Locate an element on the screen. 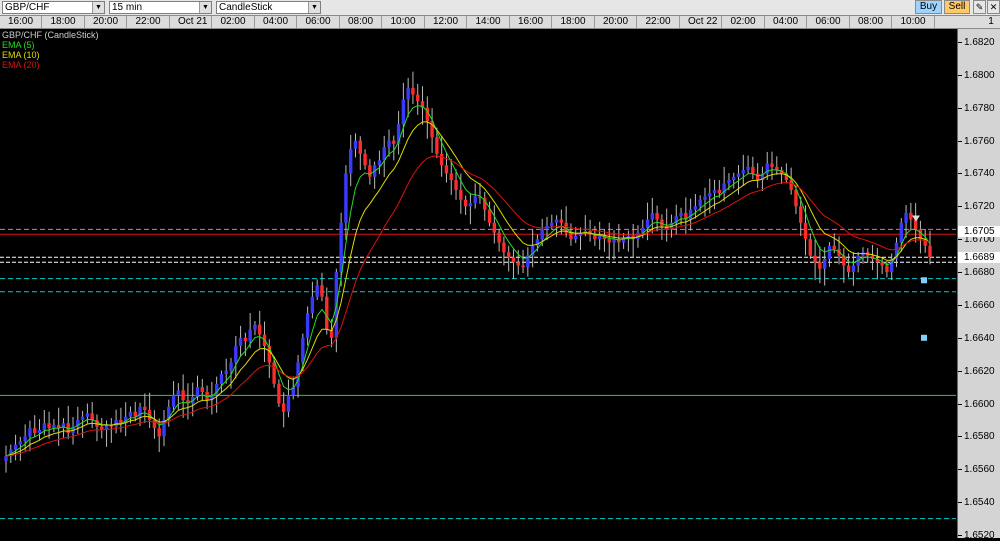  time-axis-label: 04:00 is located at coordinates (276, 21).